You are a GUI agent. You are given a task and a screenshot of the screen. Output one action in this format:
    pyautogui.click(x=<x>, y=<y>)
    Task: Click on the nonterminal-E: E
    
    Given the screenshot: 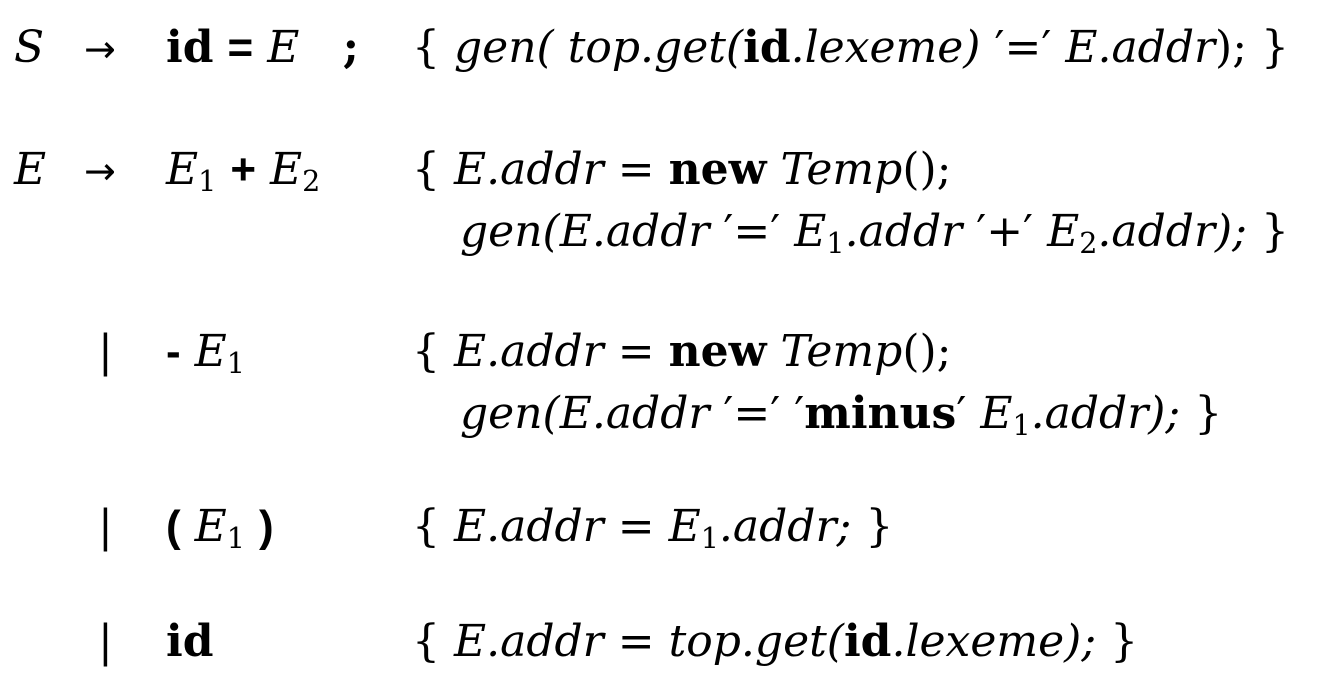 What is the action you would take?
    pyautogui.click(x=283, y=47)
    